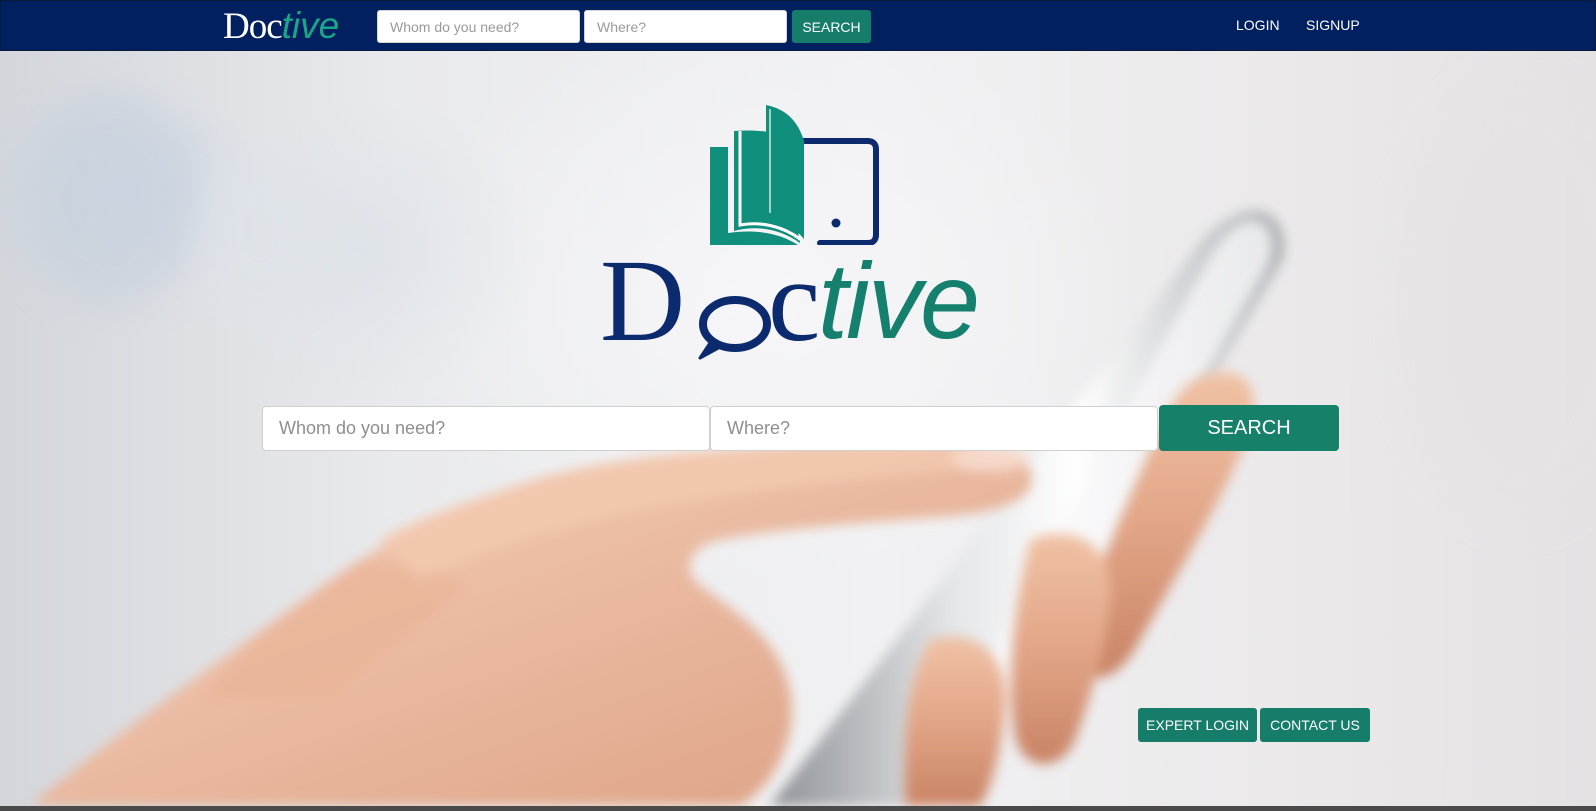 This screenshot has width=1596, height=811. I want to click on navbar-logo: Doctive, so click(281, 26).